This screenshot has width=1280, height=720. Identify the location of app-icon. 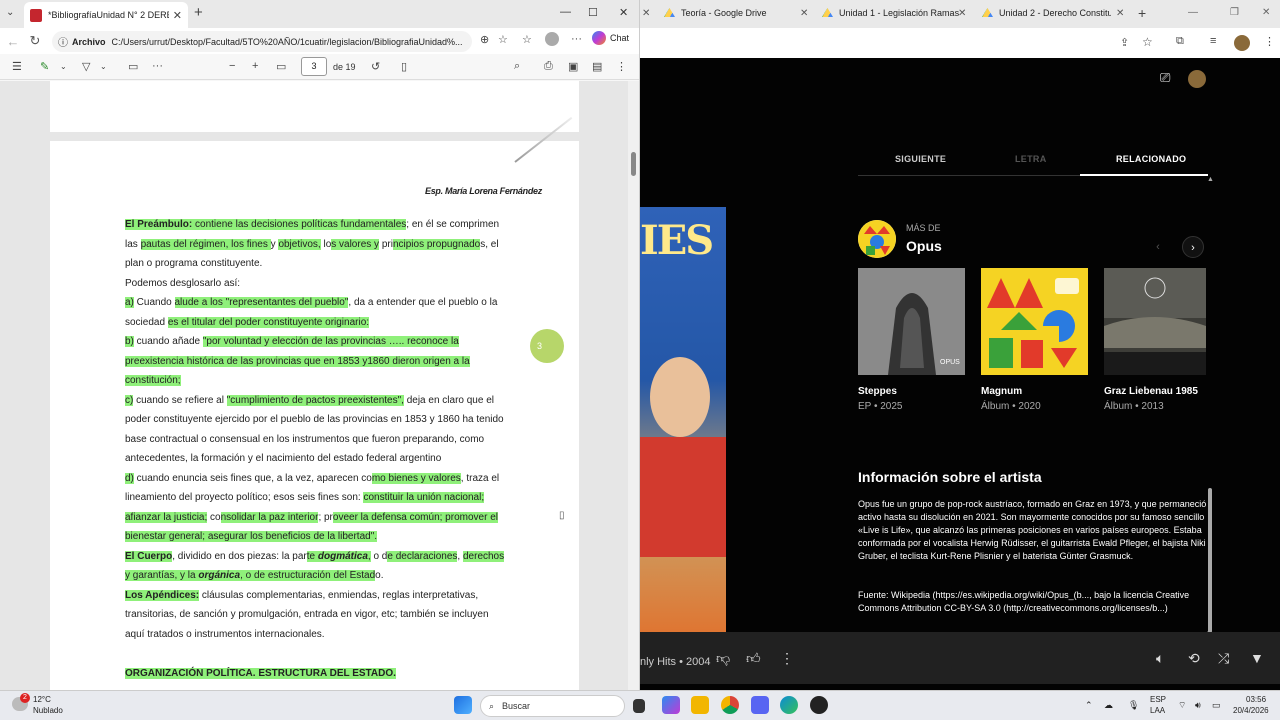
(819, 705).